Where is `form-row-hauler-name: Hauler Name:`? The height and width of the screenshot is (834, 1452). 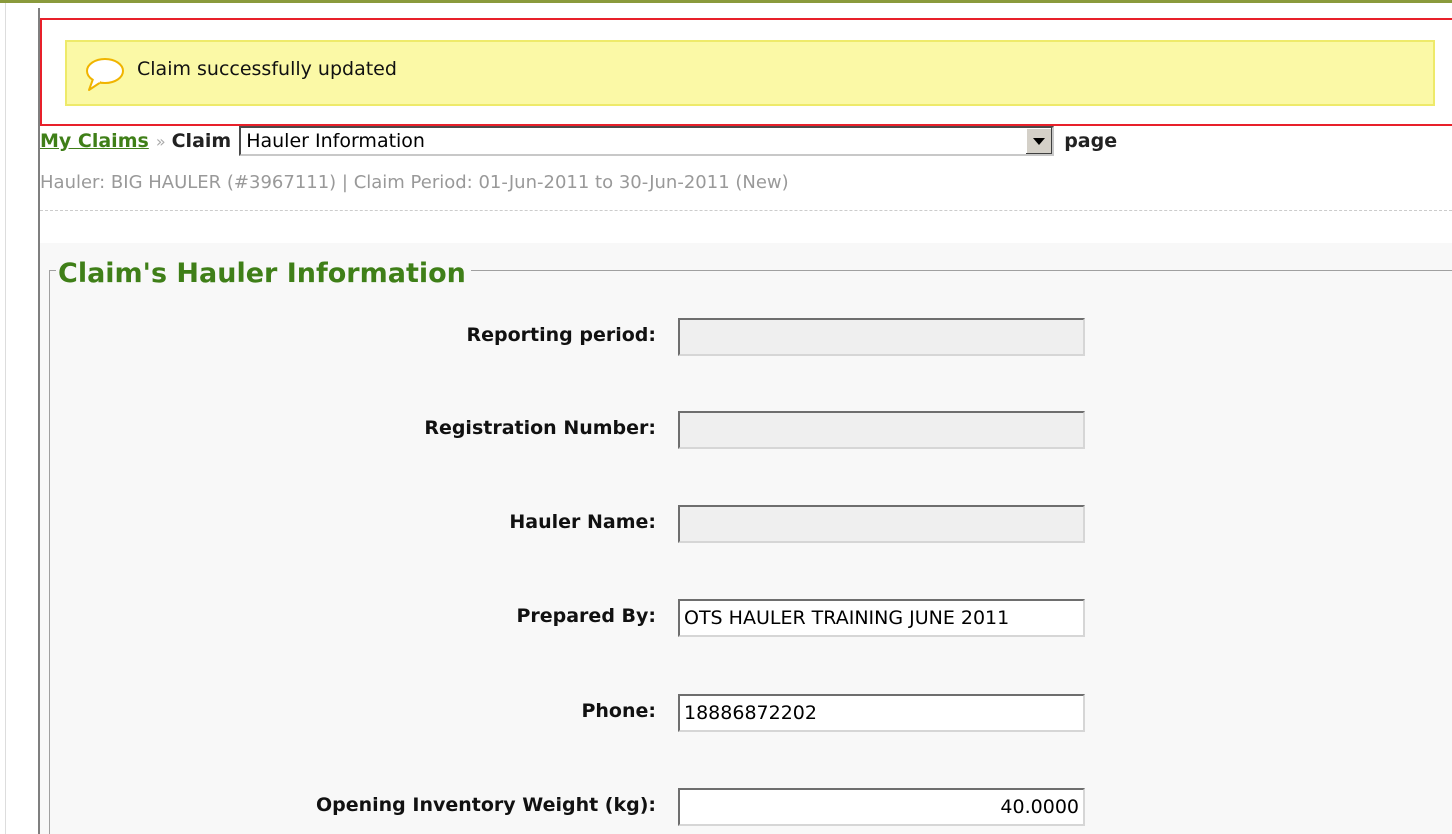
form-row-hauler-name: Hauler Name: is located at coordinates (746, 524).